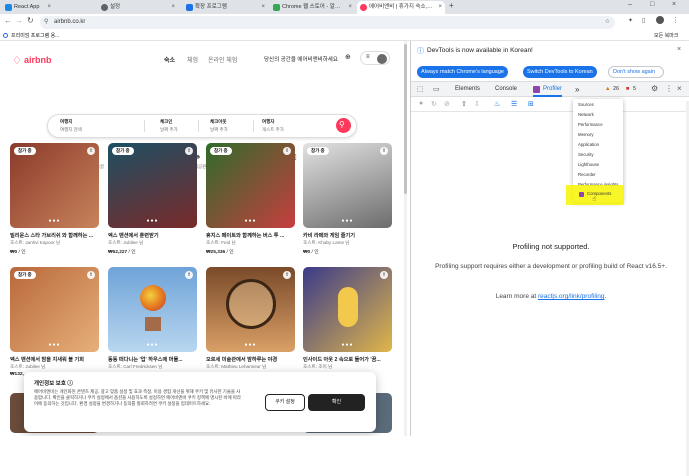 Image resolution: width=689 pixels, height=476 pixels. Describe the element at coordinates (180, 126) in the screenshot. I see `search-checkin: 체크인 날짜 추가` at that location.